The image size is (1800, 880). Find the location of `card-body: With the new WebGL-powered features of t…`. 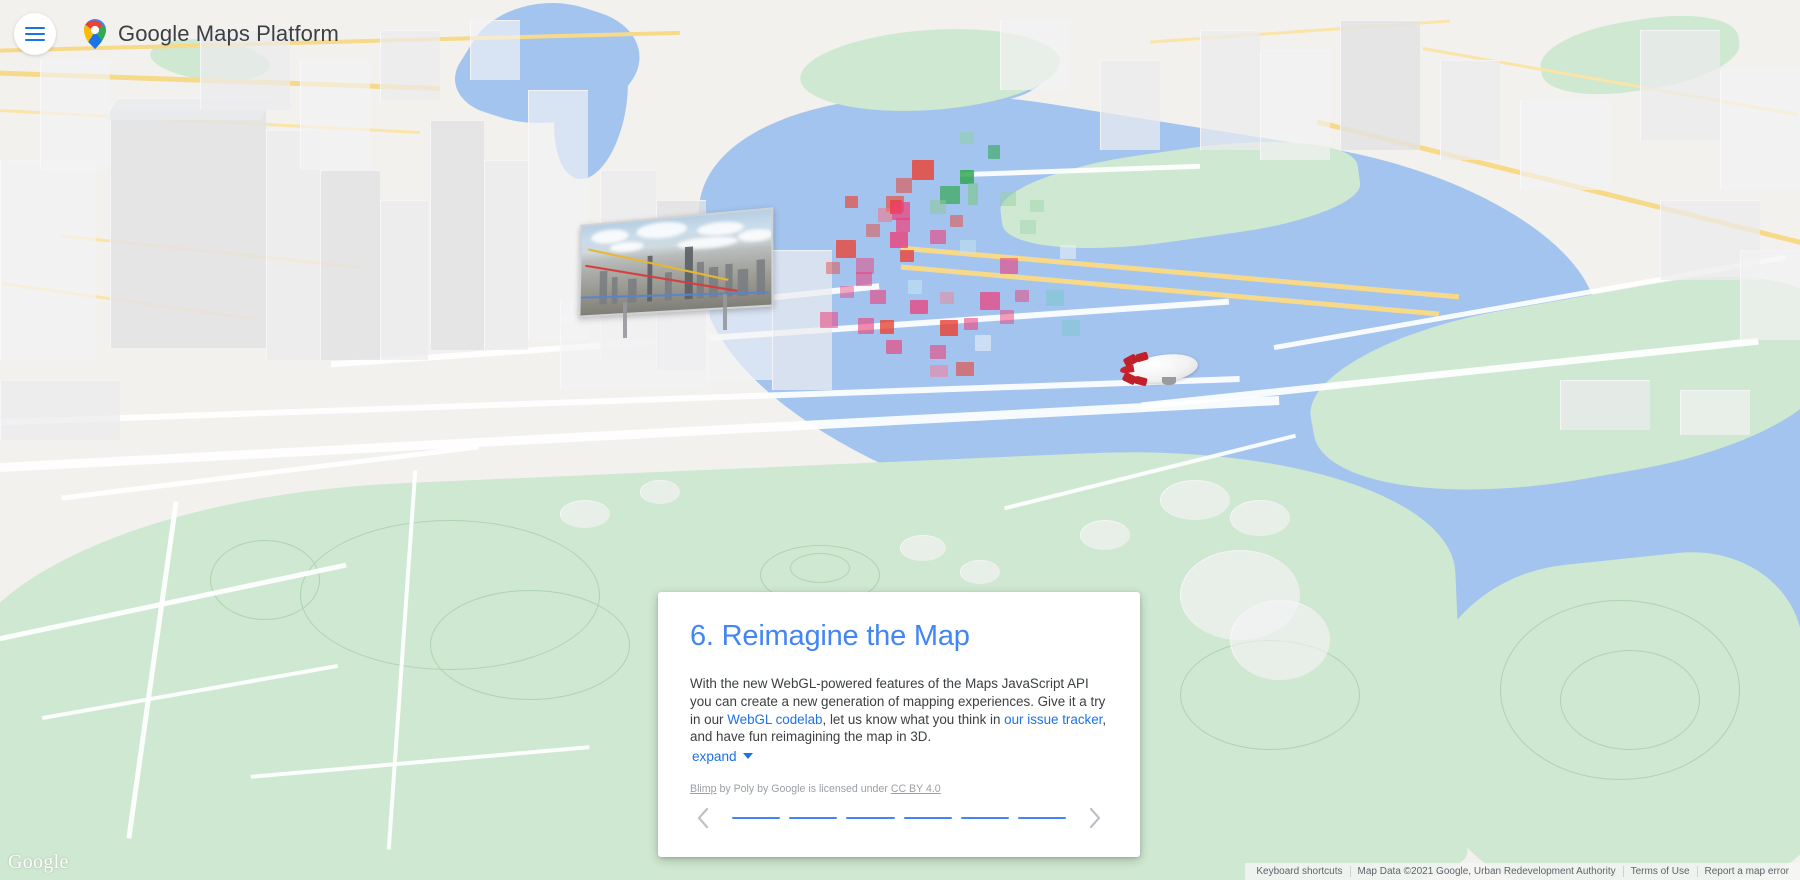

card-body: With the new WebGL-powered features of t… is located at coordinates (899, 710).